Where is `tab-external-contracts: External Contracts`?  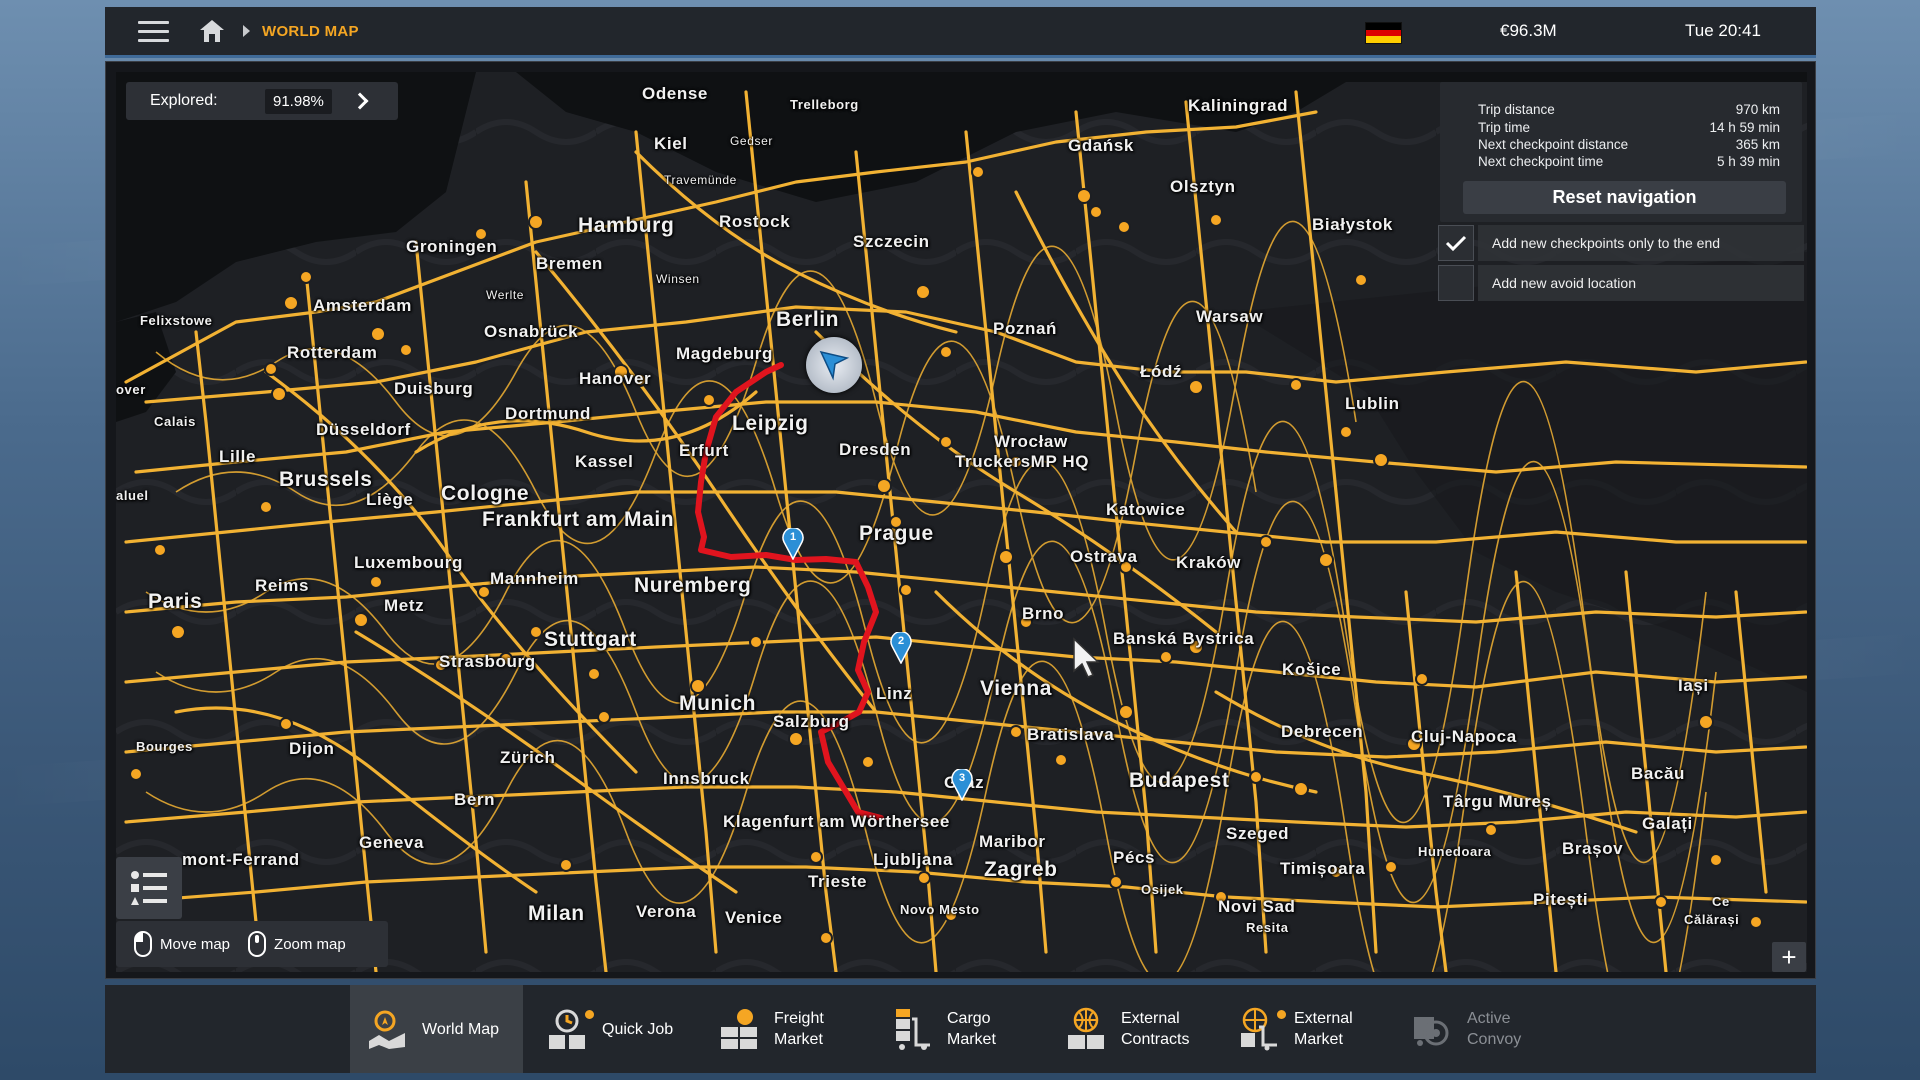
tab-external-contracts: External Contracts is located at coordinates (1131, 1029).